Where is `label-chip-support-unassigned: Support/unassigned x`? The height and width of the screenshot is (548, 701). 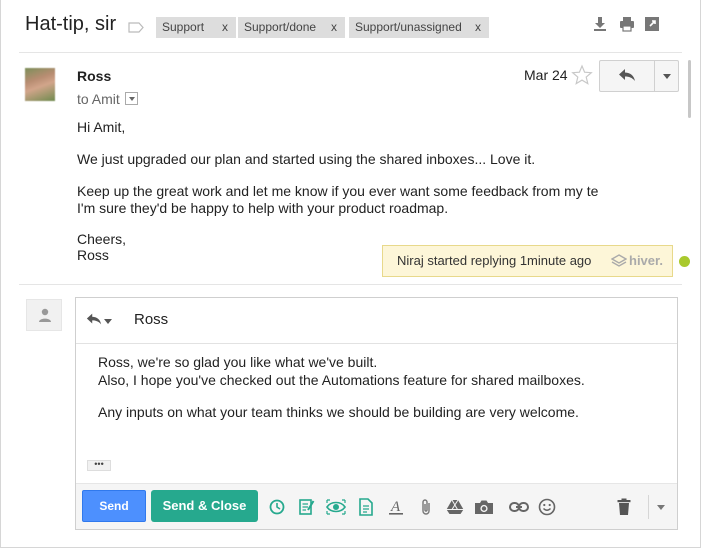
label-chip-support-unassigned: Support/unassigned x is located at coordinates (419, 27).